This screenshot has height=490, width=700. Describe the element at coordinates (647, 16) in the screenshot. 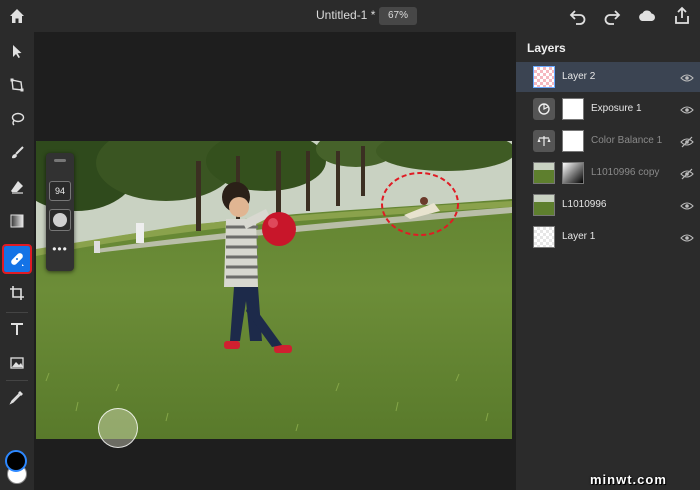

I see `cloud-icon` at that location.